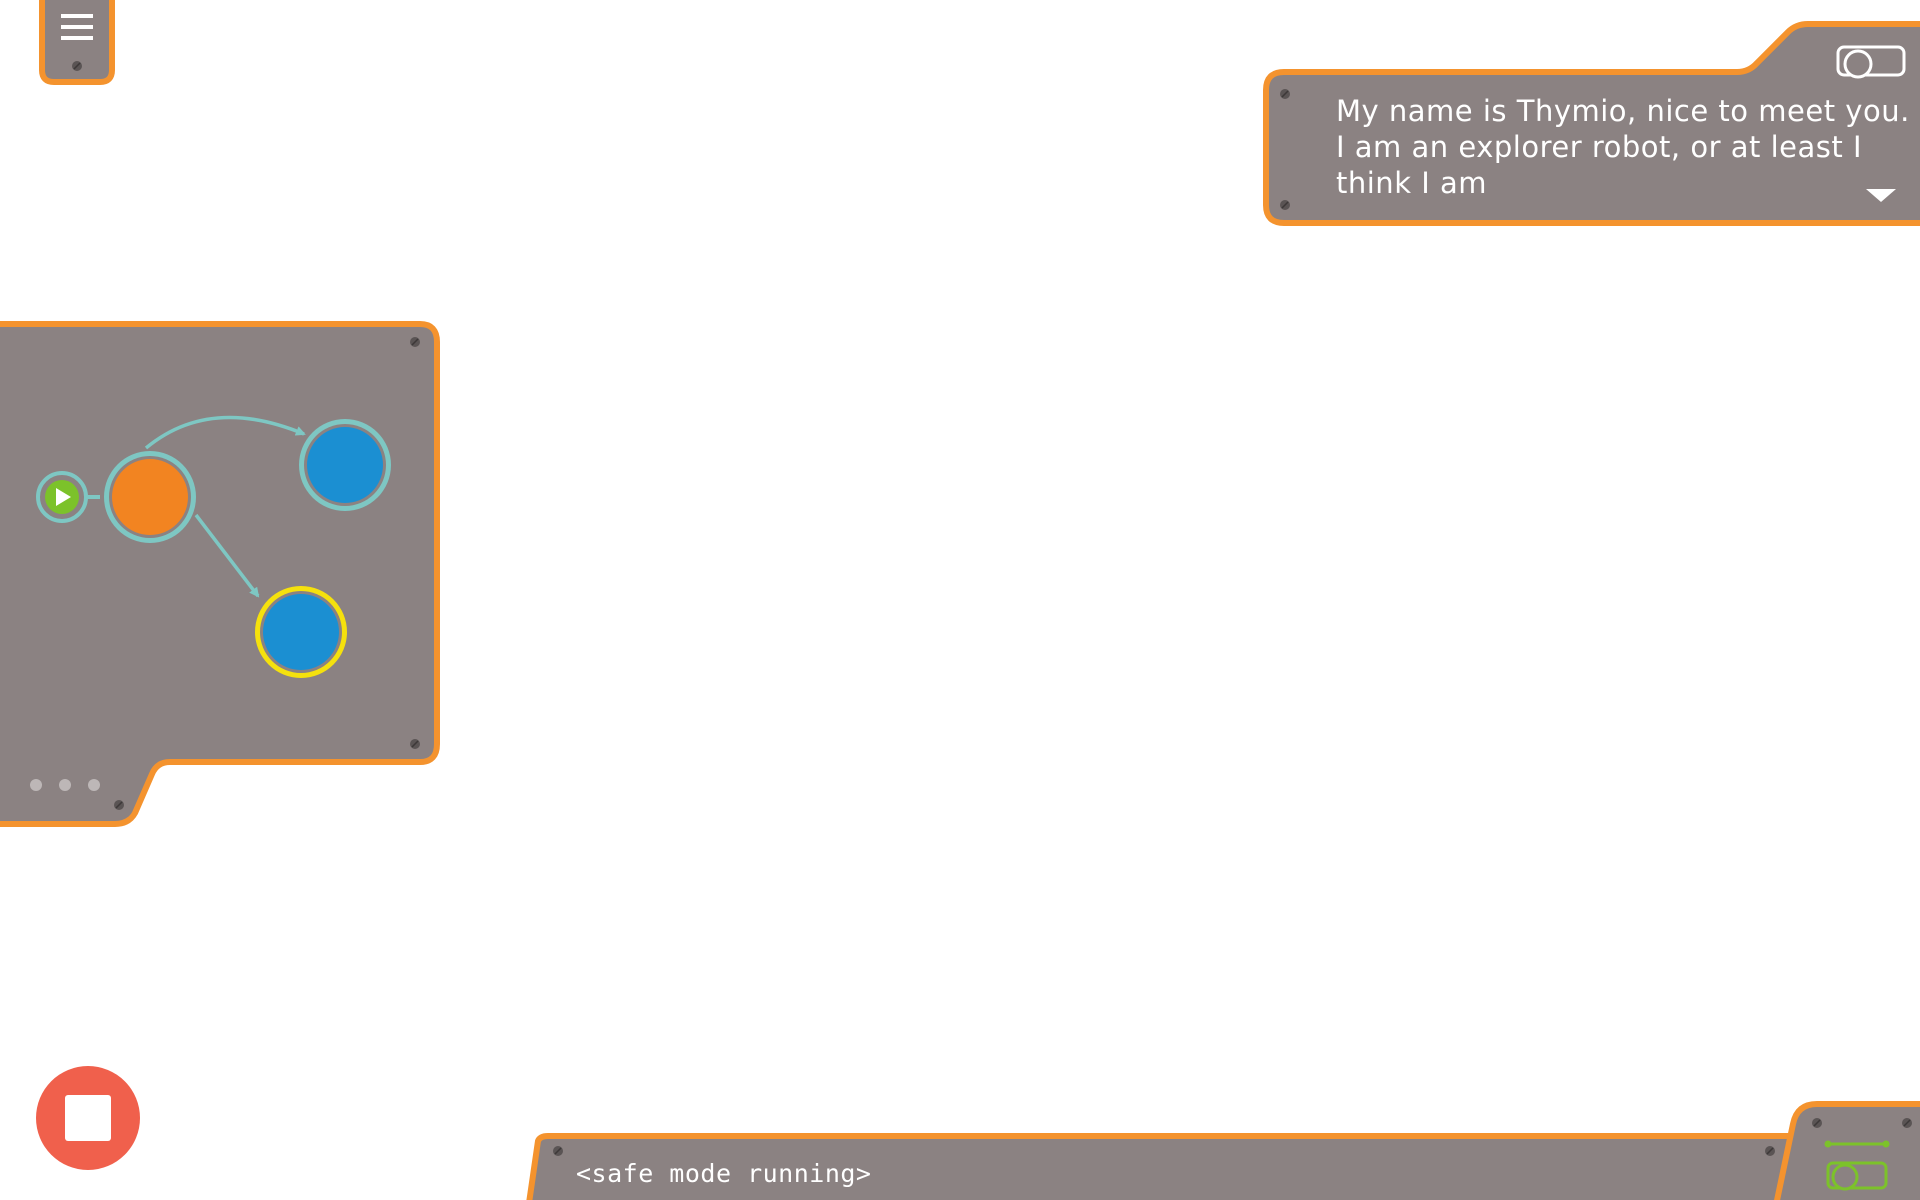  I want to click on dialog-line-2: I am an explorer robot, or at least I, so click(1599, 147).